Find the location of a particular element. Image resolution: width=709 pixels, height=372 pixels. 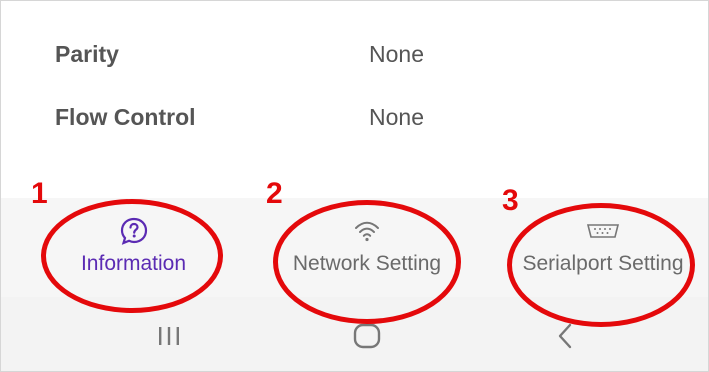

tab-serialport-setting: Serialport Setting is located at coordinates (603, 247).